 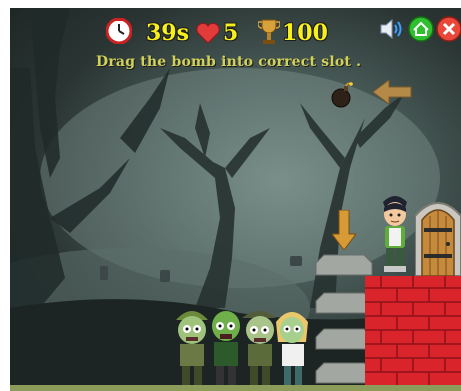 I want to click on arrow-left-icon, so click(x=392, y=92).